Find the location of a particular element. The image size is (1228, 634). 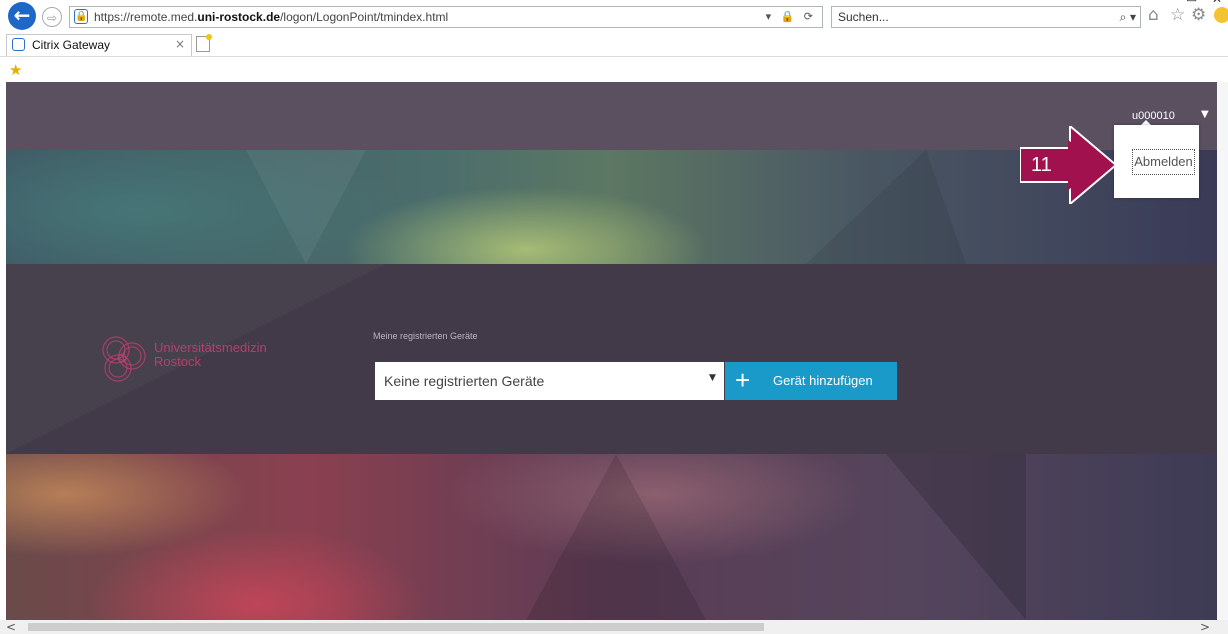

add-device-label: Gerät hinzufügen is located at coordinates (823, 380).